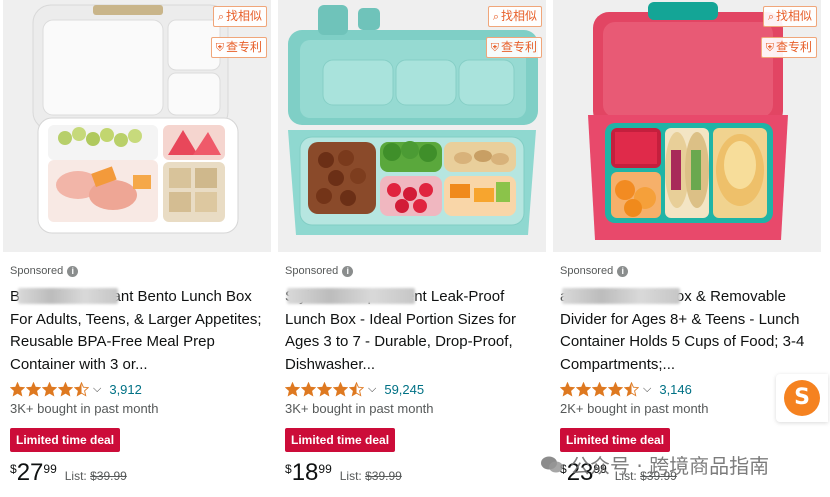 The width and height of the screenshot is (830, 497). What do you see at coordinates (30, 472) in the screenshot?
I see `price-whole: 27` at bounding box center [30, 472].